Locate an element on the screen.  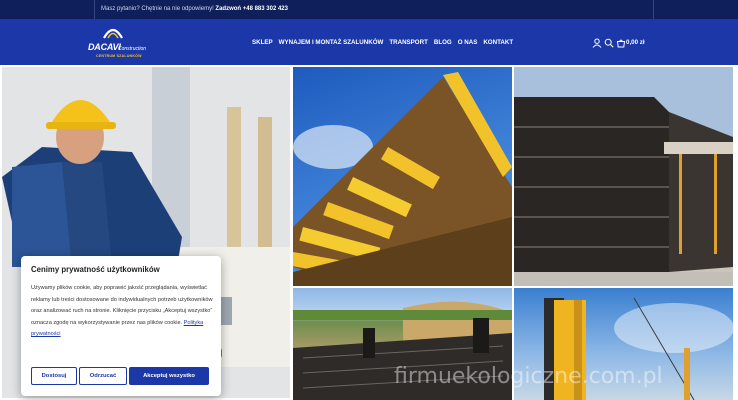
nav-item-kontakt: KONTAKT is located at coordinates (498, 44).